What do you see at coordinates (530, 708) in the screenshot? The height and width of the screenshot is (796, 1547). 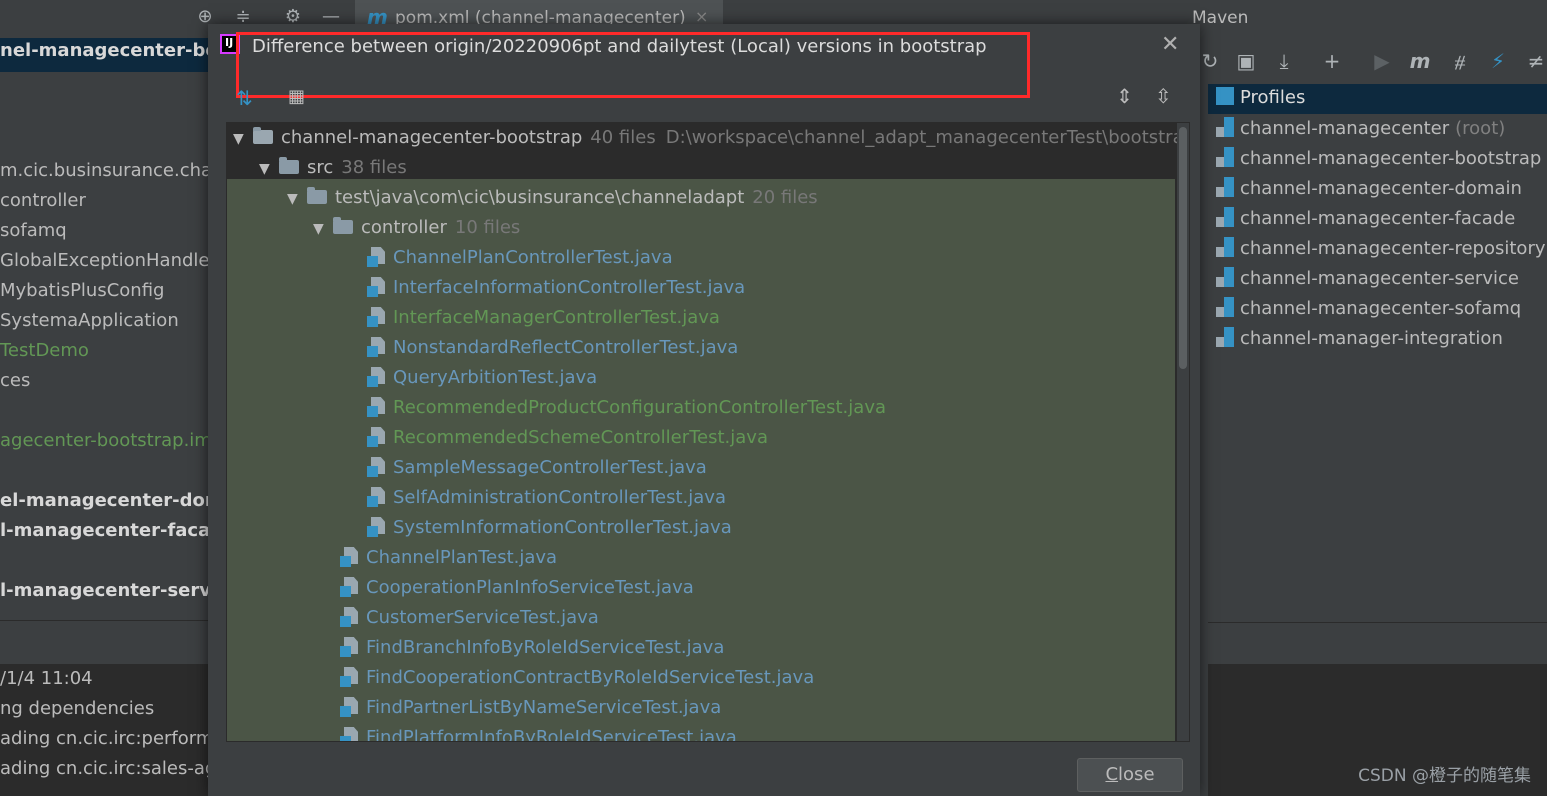 I see `changed-file: FindPartnerListByNameServiceTest.java` at bounding box center [530, 708].